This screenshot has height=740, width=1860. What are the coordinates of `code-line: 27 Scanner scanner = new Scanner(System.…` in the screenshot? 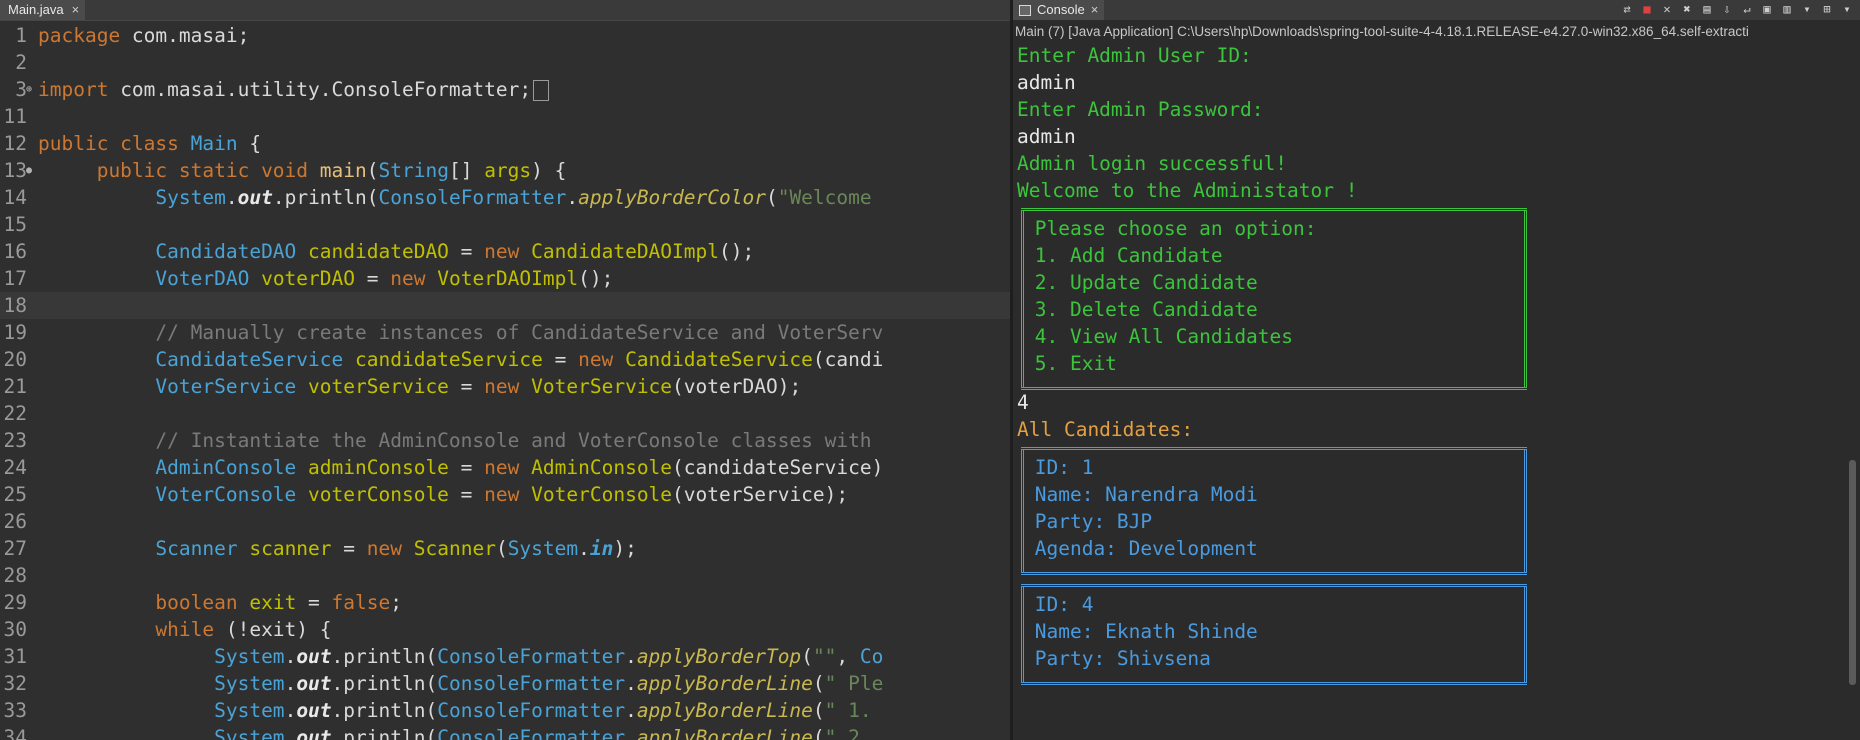 It's located at (505, 548).